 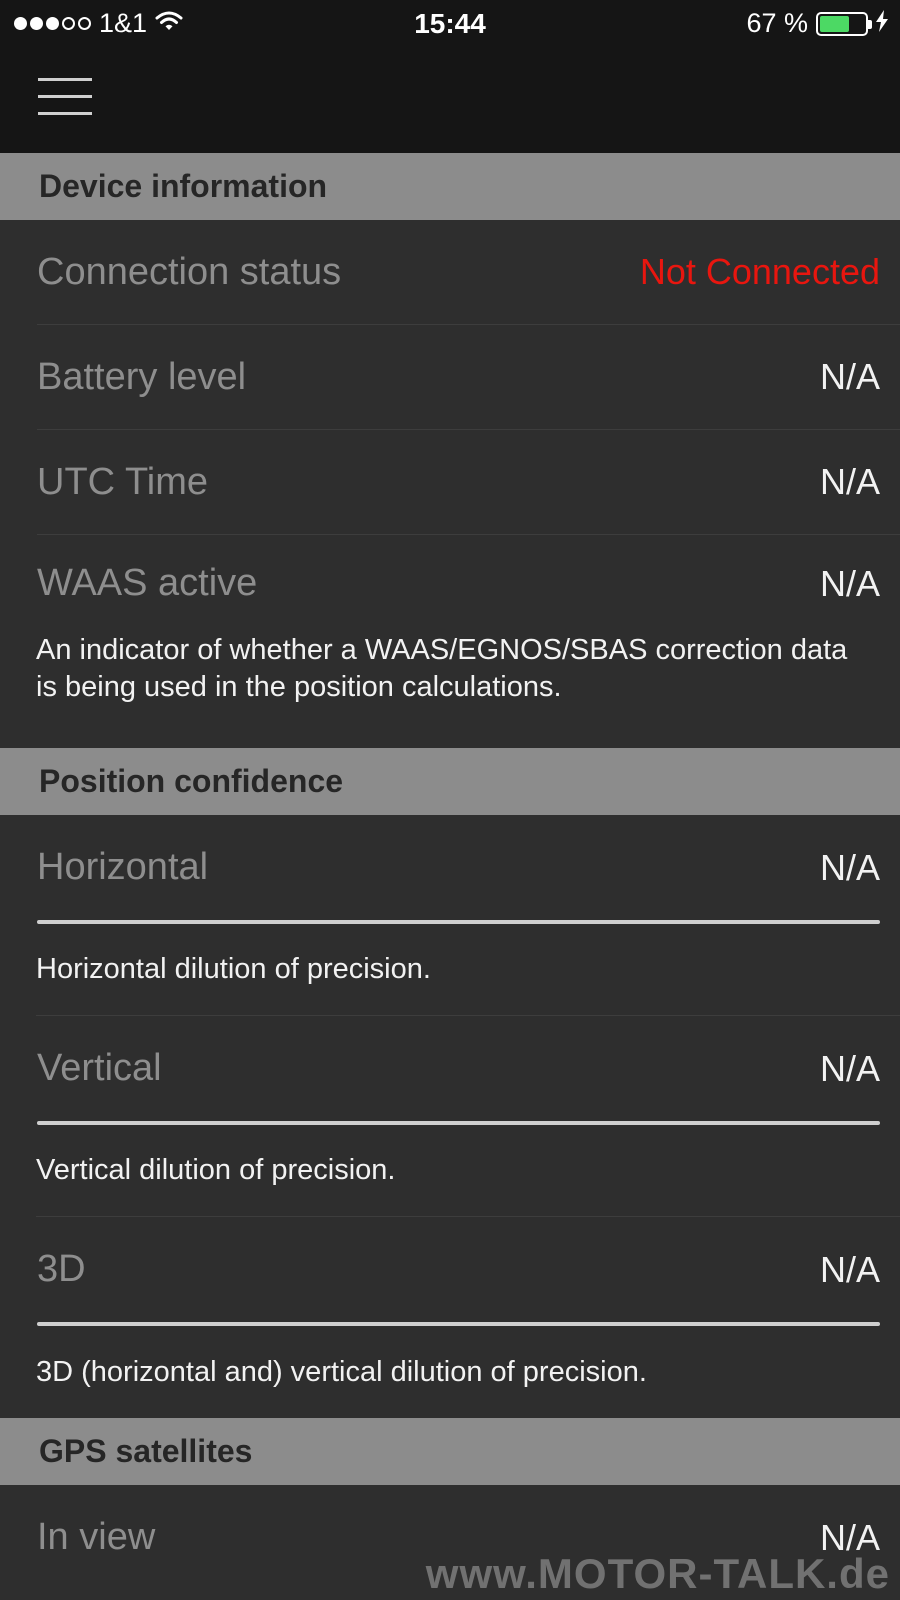 What do you see at coordinates (468, 1171) in the screenshot?
I see `vertical-description: Vertical dilution of precision.` at bounding box center [468, 1171].